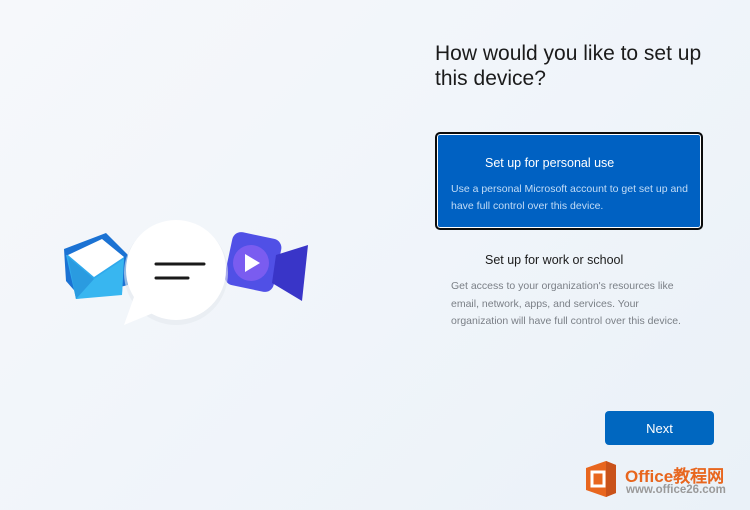 This screenshot has width=750, height=510. Describe the element at coordinates (601, 479) in the screenshot. I see `office-logo-icon` at that location.